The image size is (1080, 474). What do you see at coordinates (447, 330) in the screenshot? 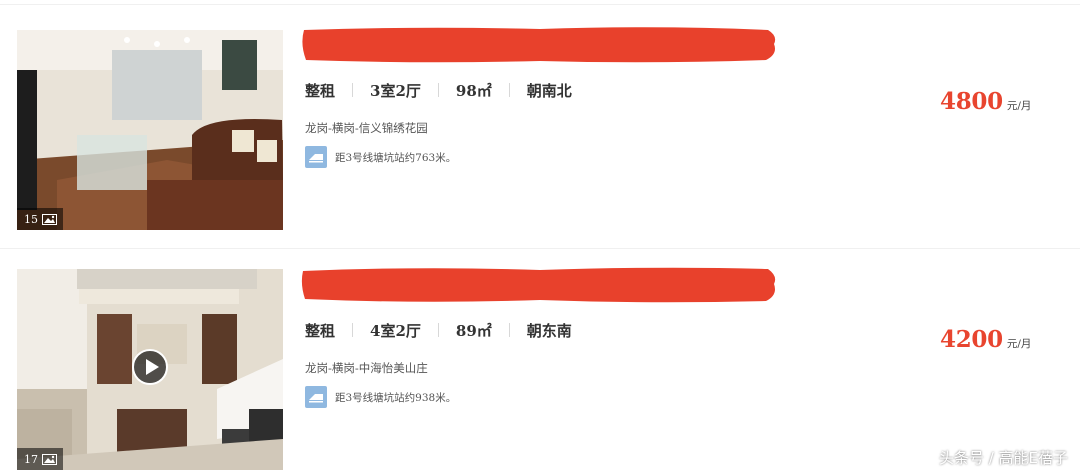
I see `listing-meta: 整租 4室2厅 89㎡ 朝东南` at bounding box center [447, 330].